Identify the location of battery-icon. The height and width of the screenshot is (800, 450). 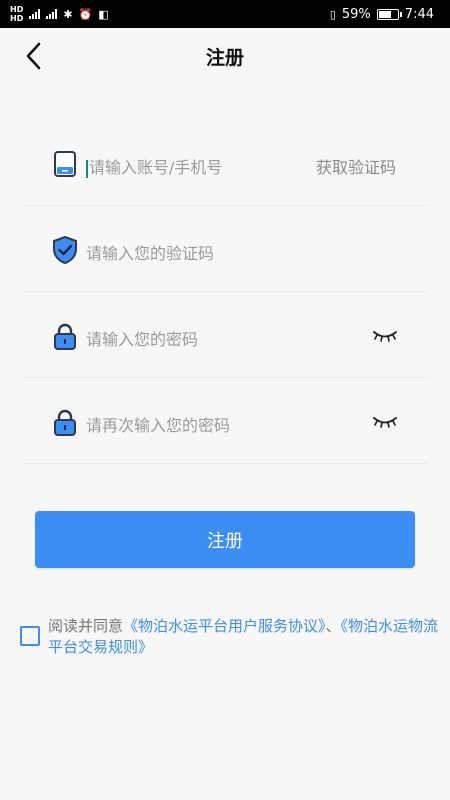
(389, 14).